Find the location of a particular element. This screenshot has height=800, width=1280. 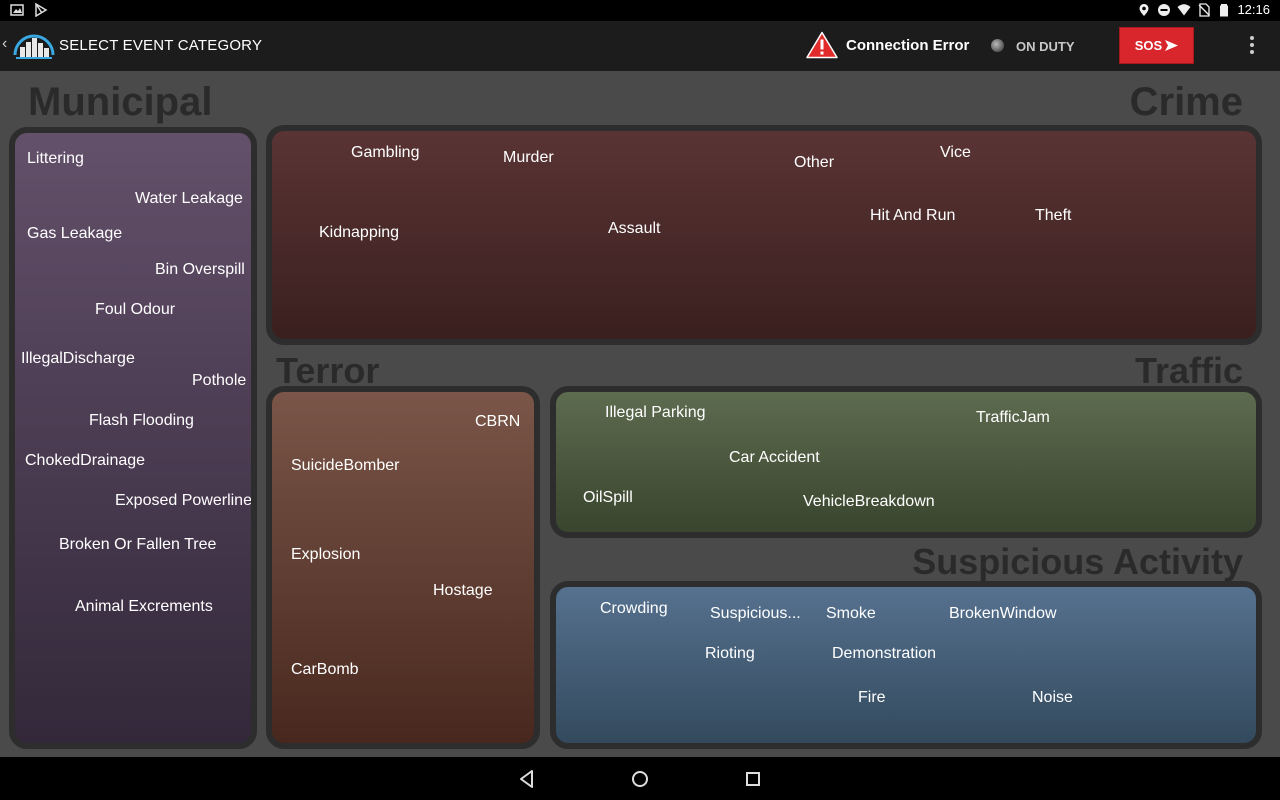

battery-icon is located at coordinates (1224, 9).